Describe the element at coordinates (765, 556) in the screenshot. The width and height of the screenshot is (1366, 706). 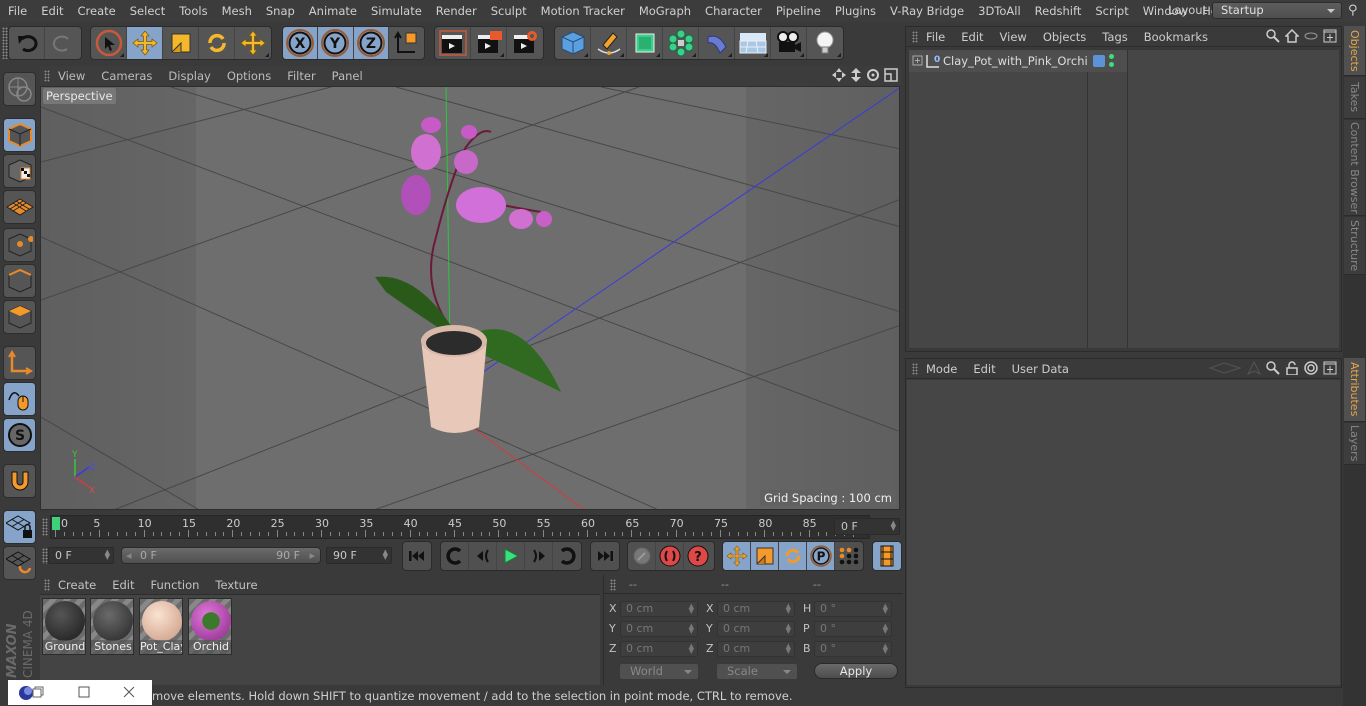
I see `scale-key-button` at that location.